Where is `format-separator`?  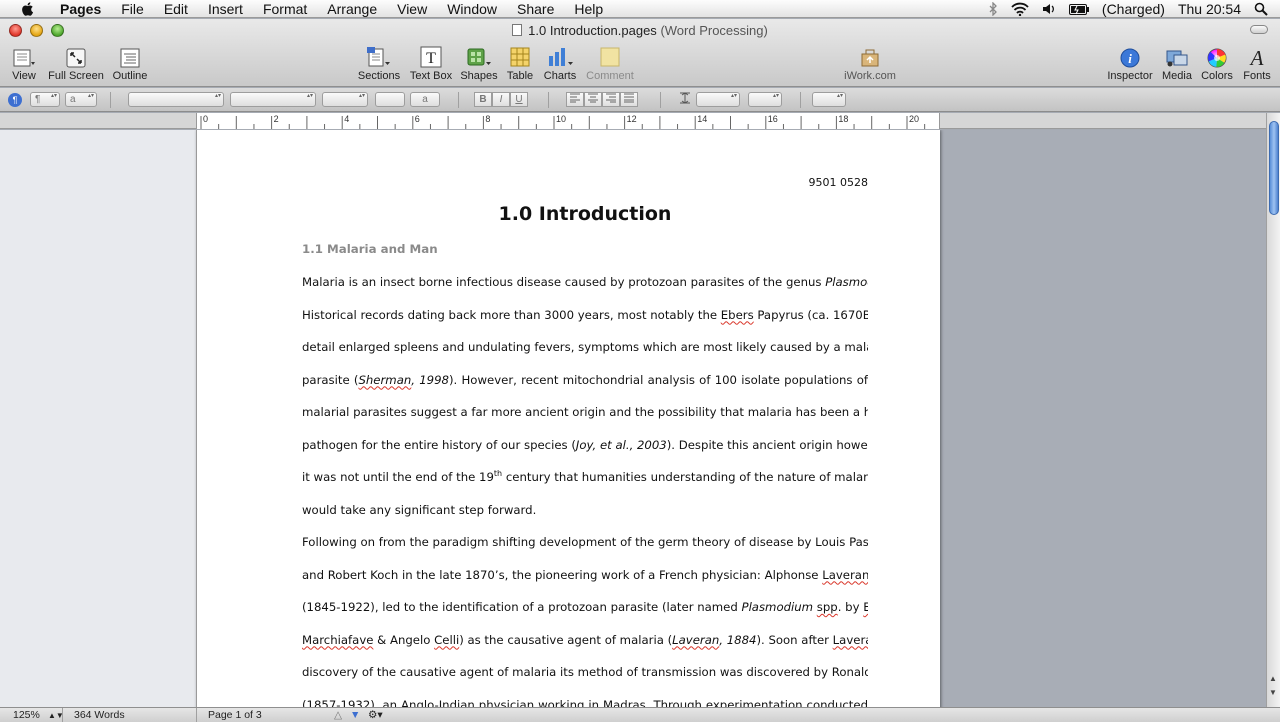 format-separator is located at coordinates (548, 100).